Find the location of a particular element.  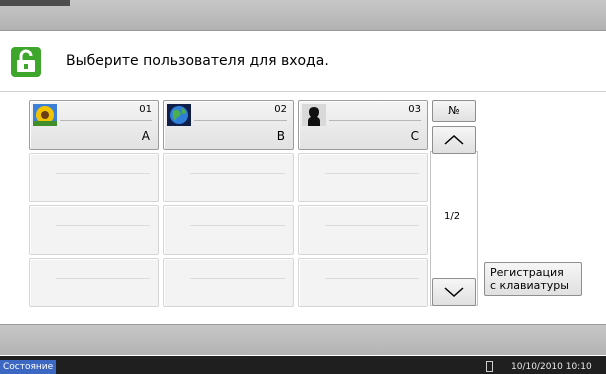

user-number: 01 is located at coordinates (145, 109).